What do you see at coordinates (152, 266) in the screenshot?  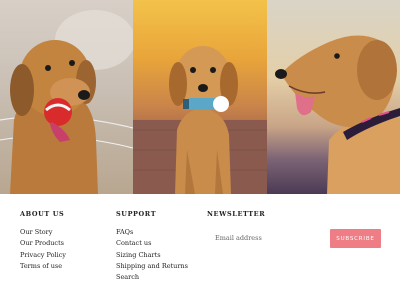 I see `footer-link-shipping-returns: Shipping and Returns` at bounding box center [152, 266].